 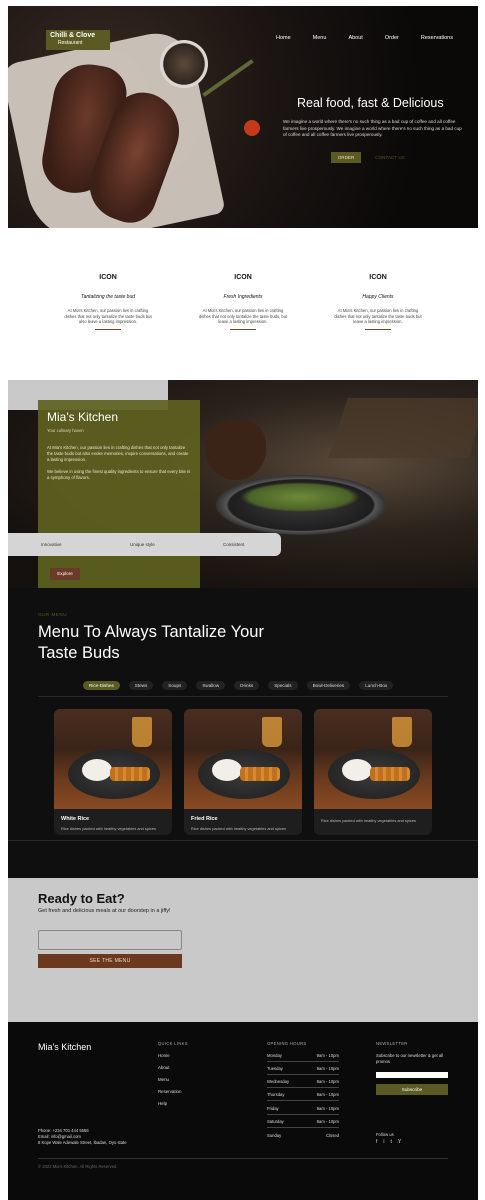 What do you see at coordinates (378, 277) in the screenshot?
I see `feature-icon: ICON` at bounding box center [378, 277].